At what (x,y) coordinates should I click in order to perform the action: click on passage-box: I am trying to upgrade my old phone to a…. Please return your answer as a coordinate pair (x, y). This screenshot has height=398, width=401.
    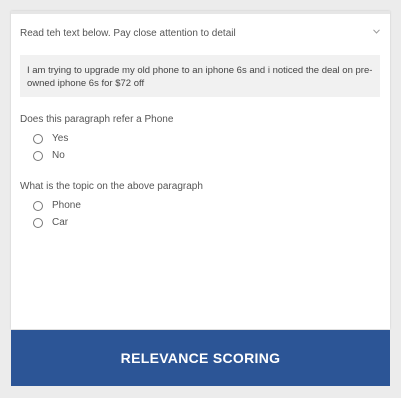
    Looking at the image, I should click on (200, 76).